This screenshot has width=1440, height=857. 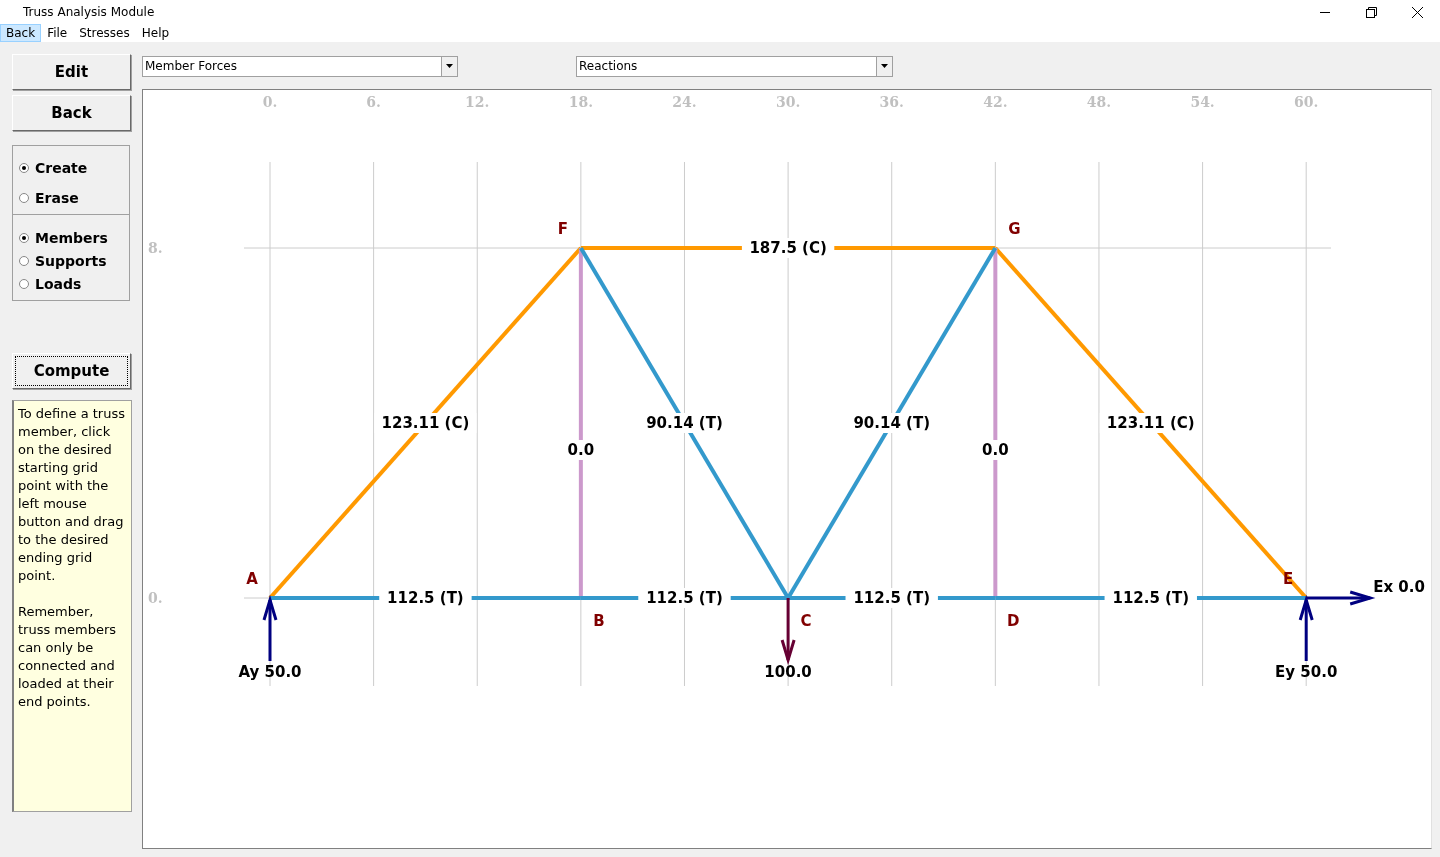 I want to click on reaction-label: Ex 0.0, so click(x=1399, y=587).